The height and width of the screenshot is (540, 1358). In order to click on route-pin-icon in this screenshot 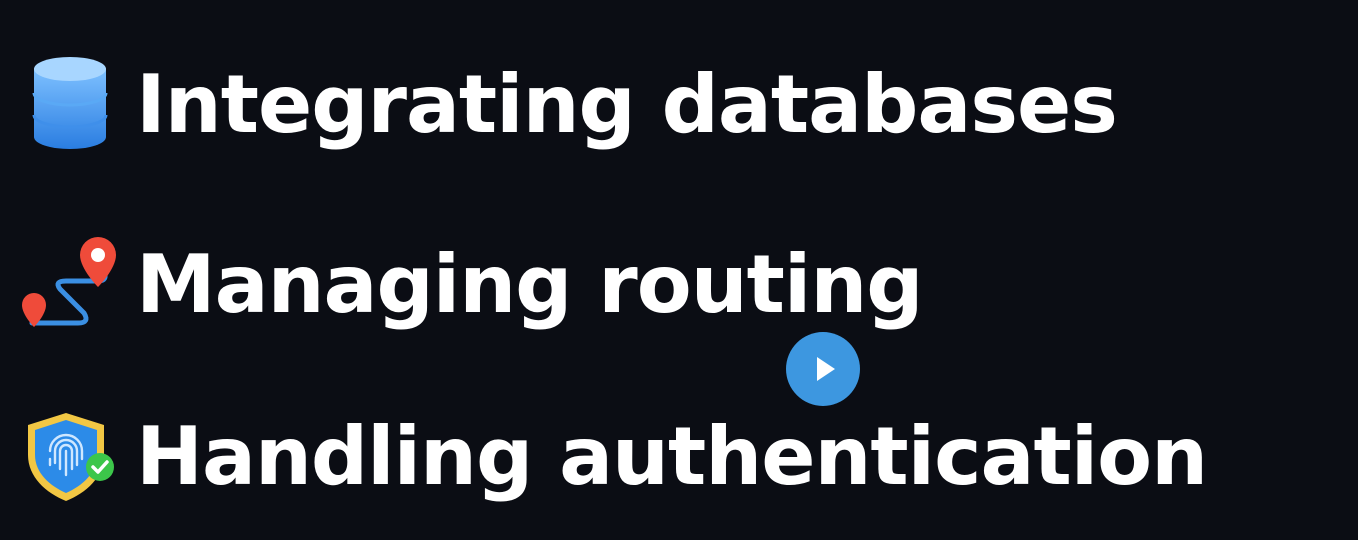, I will do `click(70, 281)`.